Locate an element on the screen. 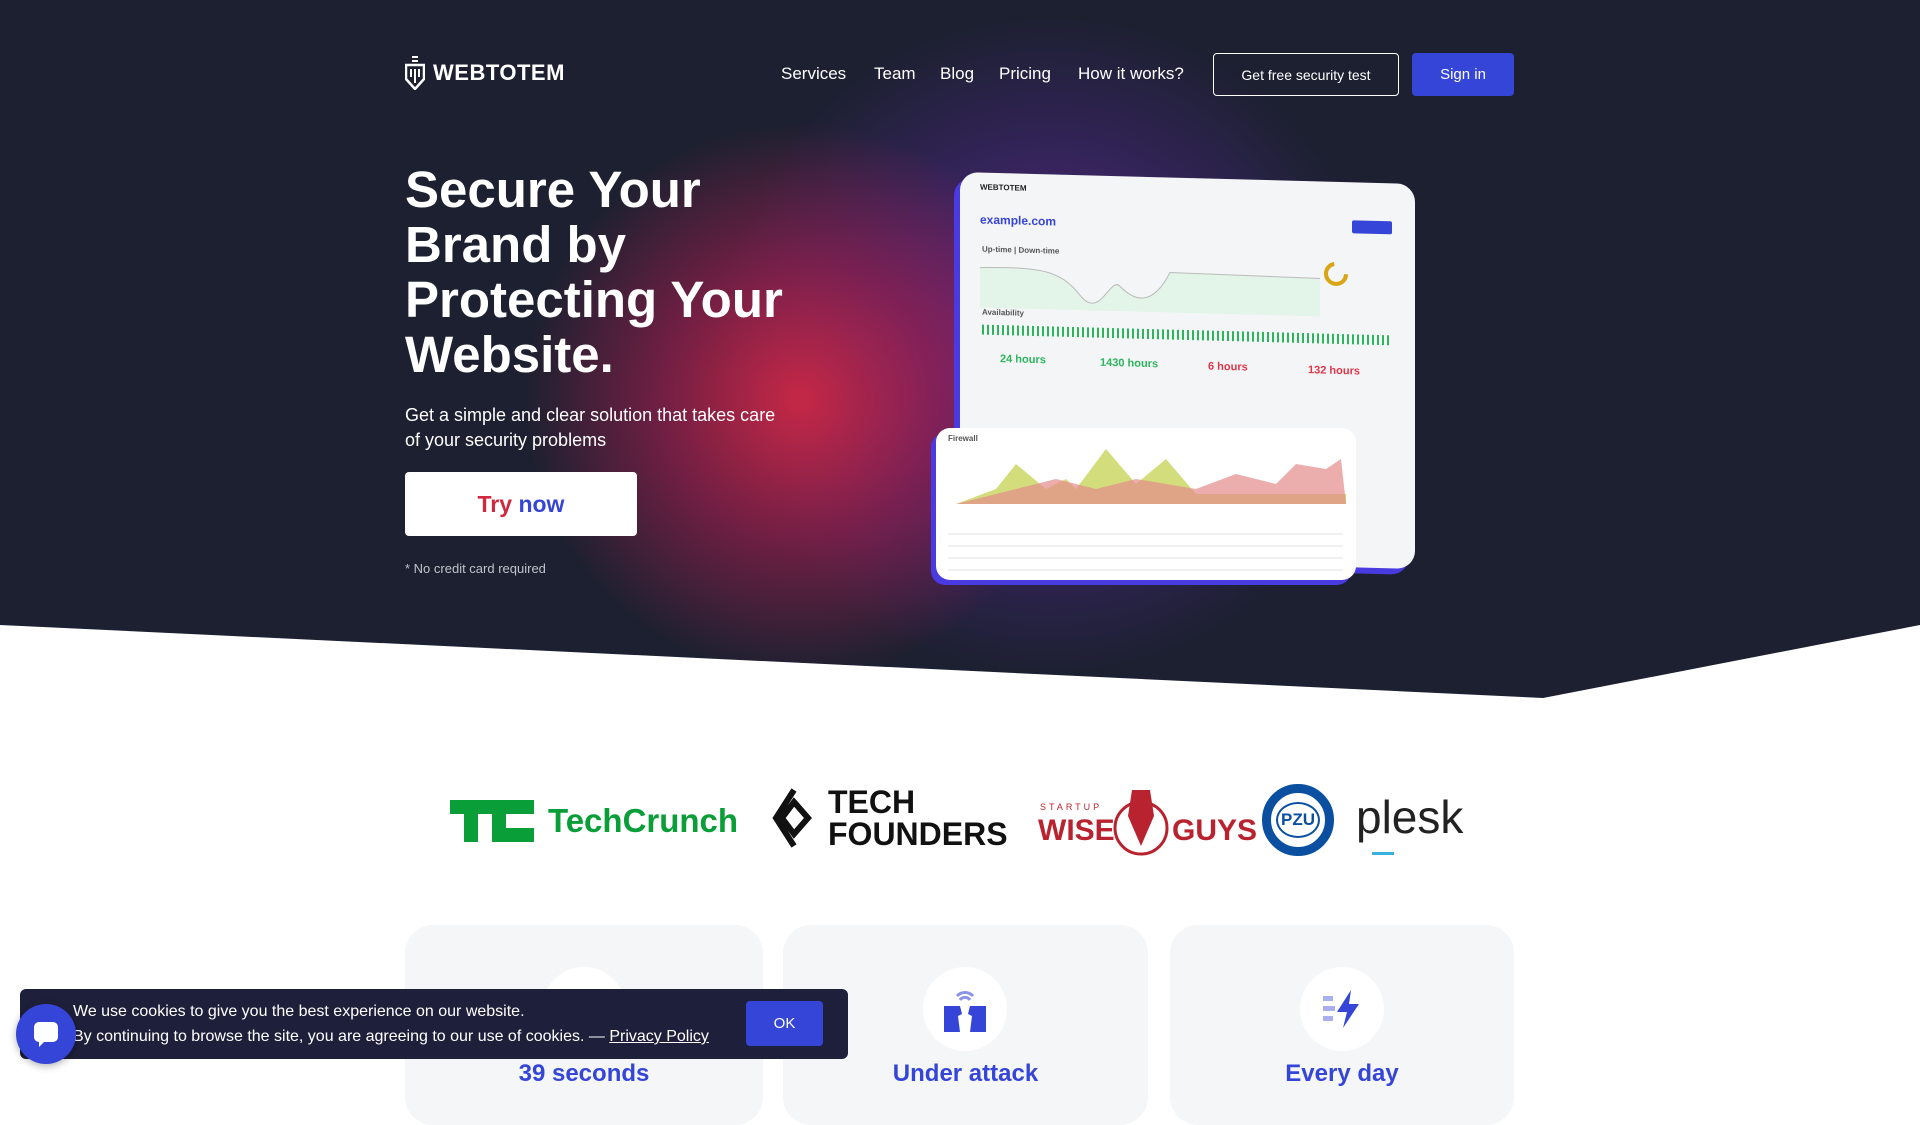 This screenshot has width=1920, height=1125. sign-in-button: Sign in is located at coordinates (1463, 74).